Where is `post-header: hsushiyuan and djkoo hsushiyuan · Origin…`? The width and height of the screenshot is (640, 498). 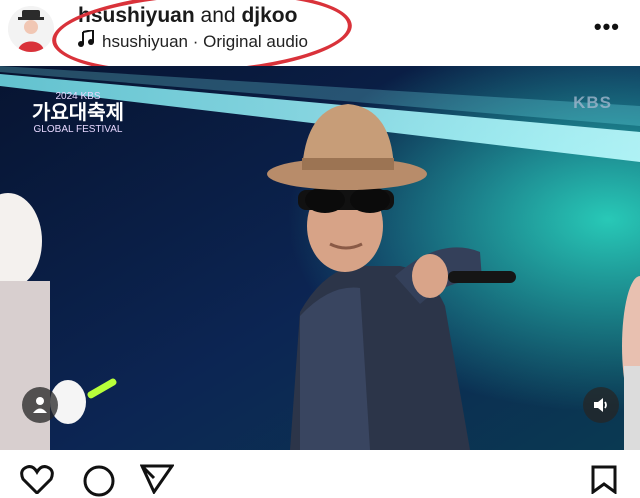 post-header: hsushiyuan and djkoo hsushiyuan · Origin… is located at coordinates (320, 33).